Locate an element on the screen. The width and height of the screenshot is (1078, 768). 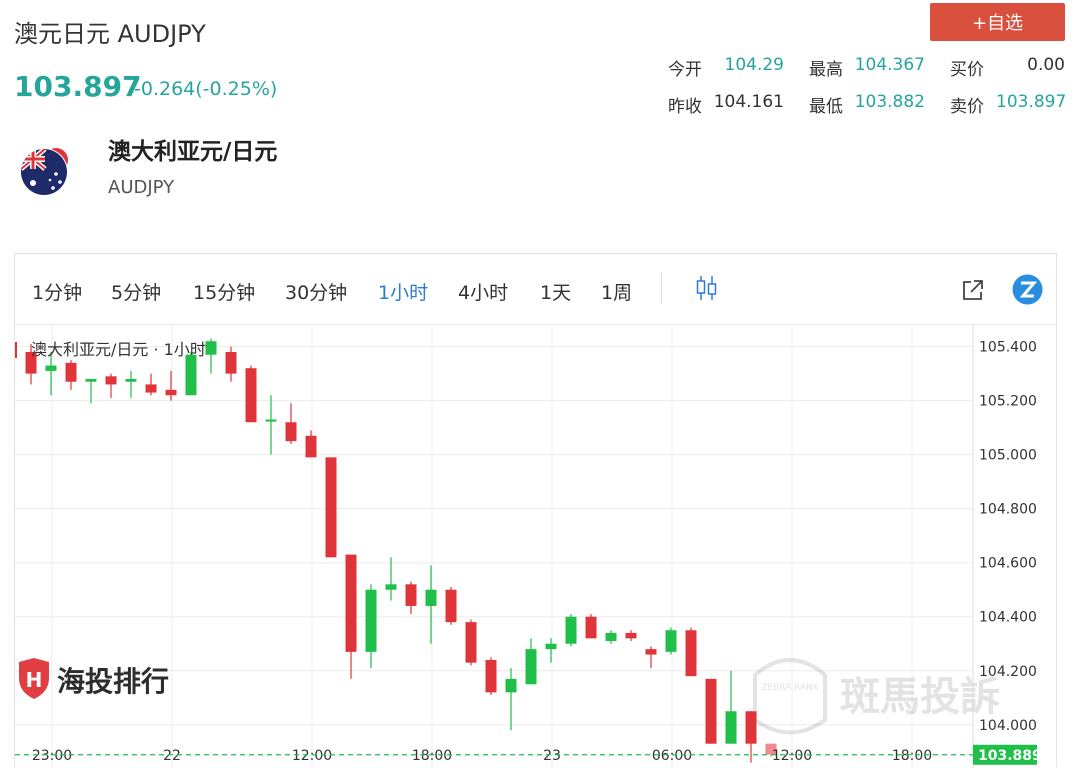
watermark-right-text: 斑馬投訴 is located at coordinates (920, 697).